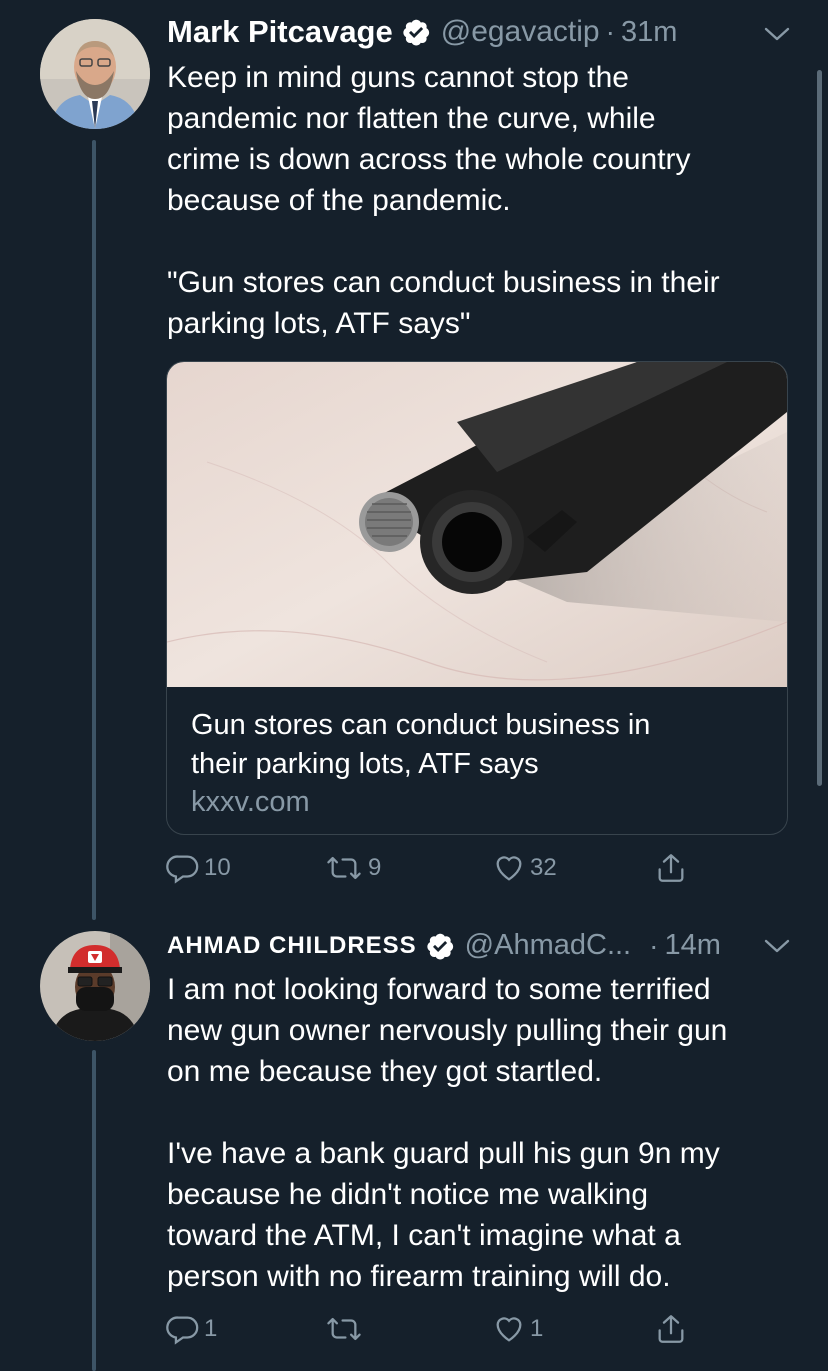  I want to click on retweet-button, so click(346, 1329).